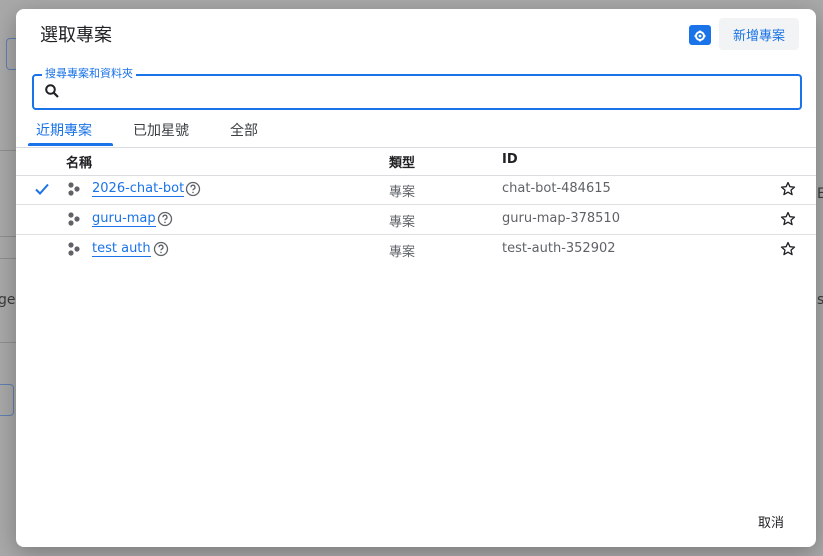  I want to click on search-icon, so click(52, 91).